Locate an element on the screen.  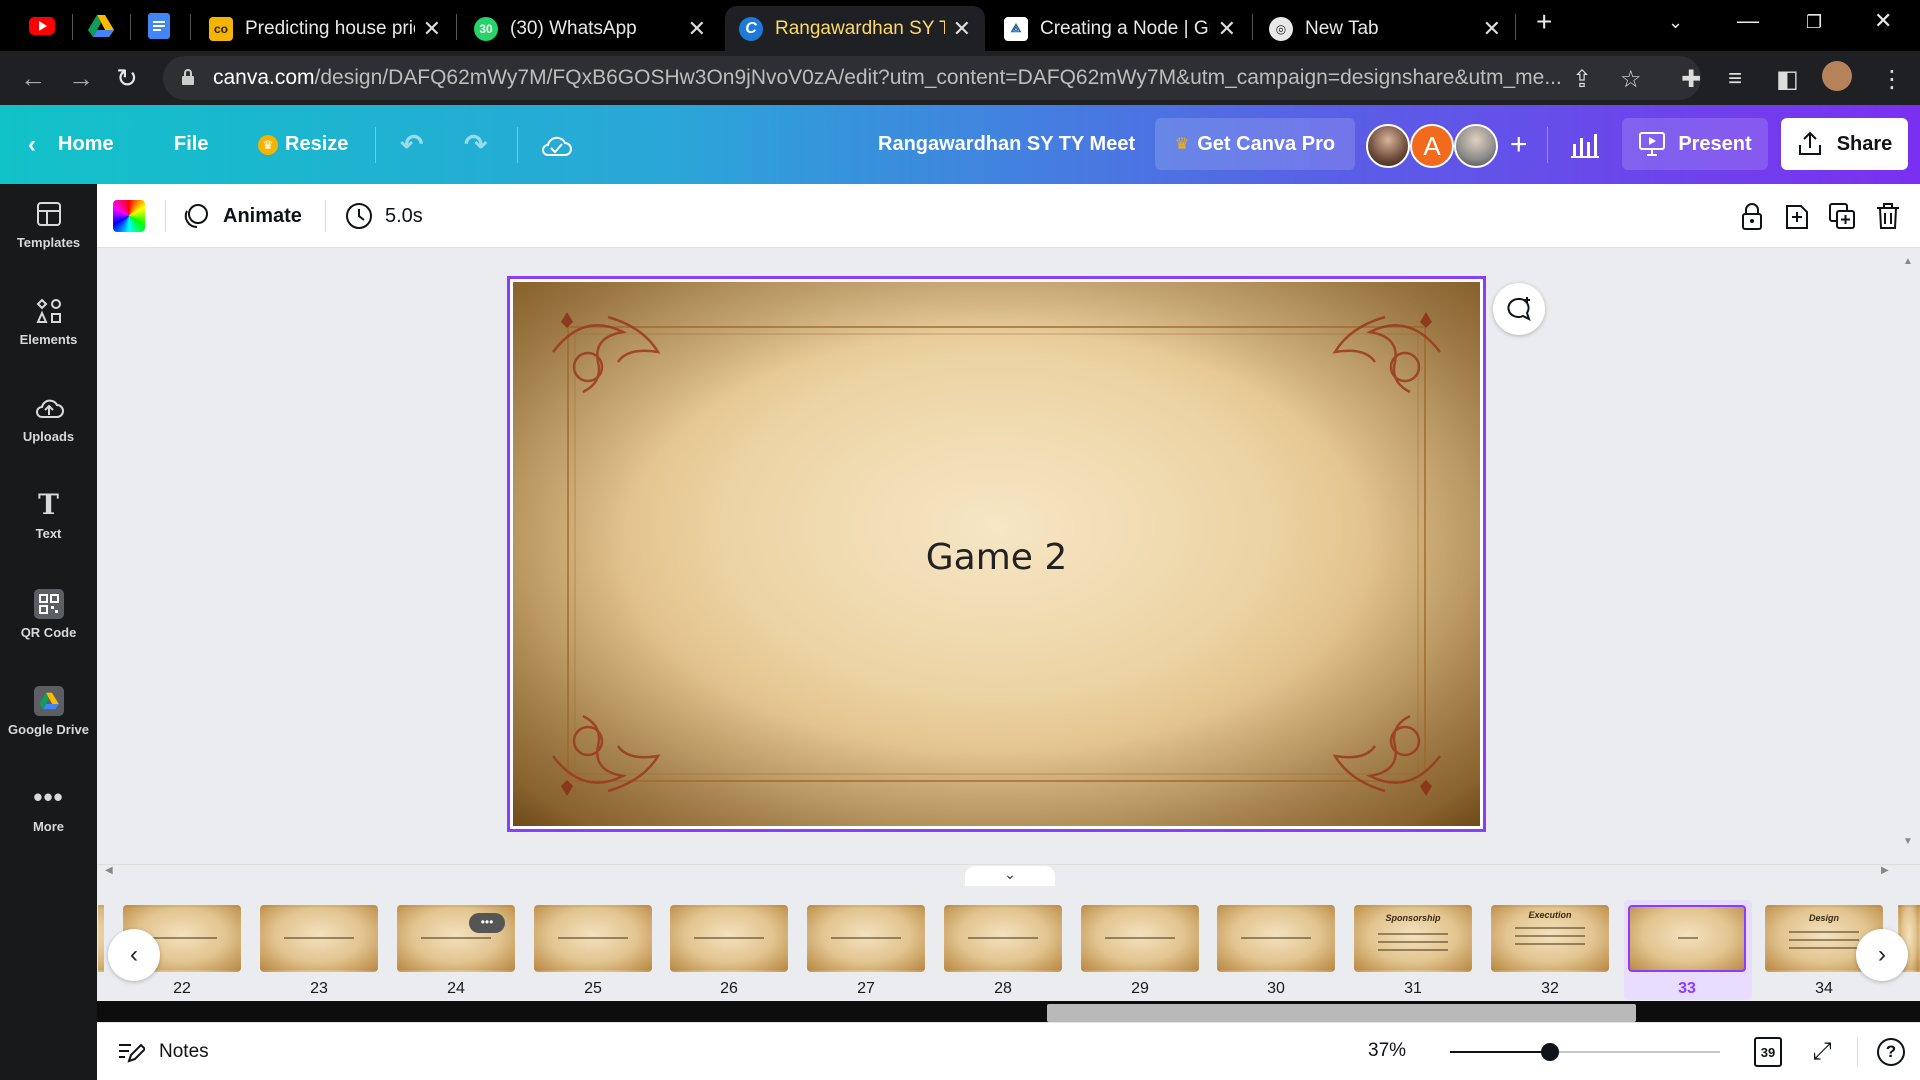
google-drive-pinned-tab is located at coordinates (101, 26).